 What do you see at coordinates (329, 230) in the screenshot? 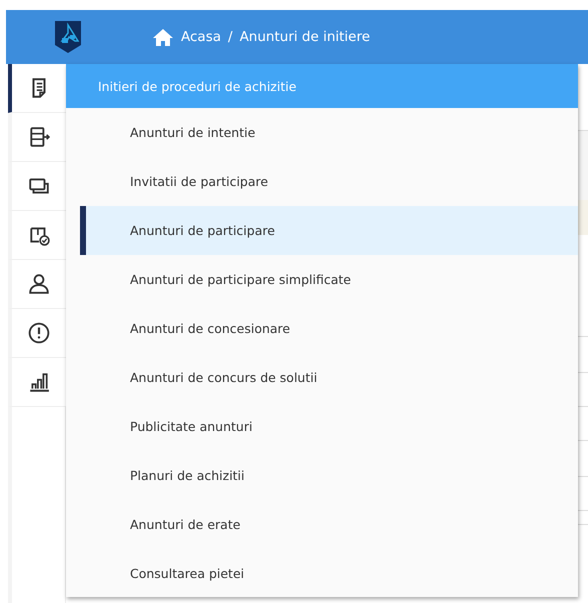
I see `menu-item: Anunturi de participare` at bounding box center [329, 230].